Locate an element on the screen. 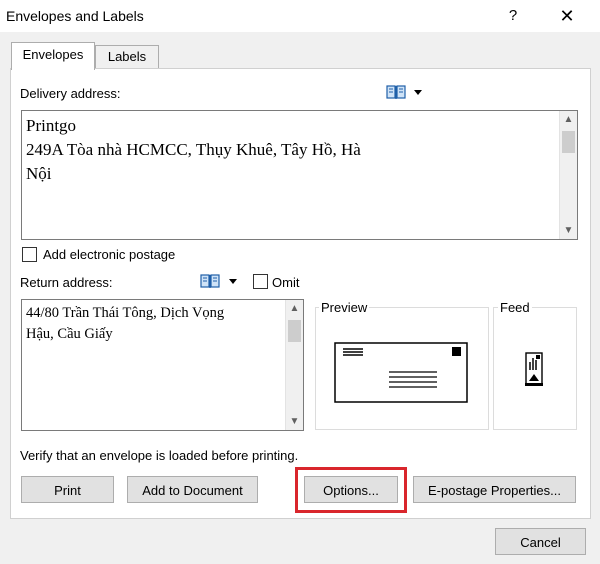 This screenshot has height=564, width=600. add-electronic-postage-checkbox is located at coordinates (29, 254).